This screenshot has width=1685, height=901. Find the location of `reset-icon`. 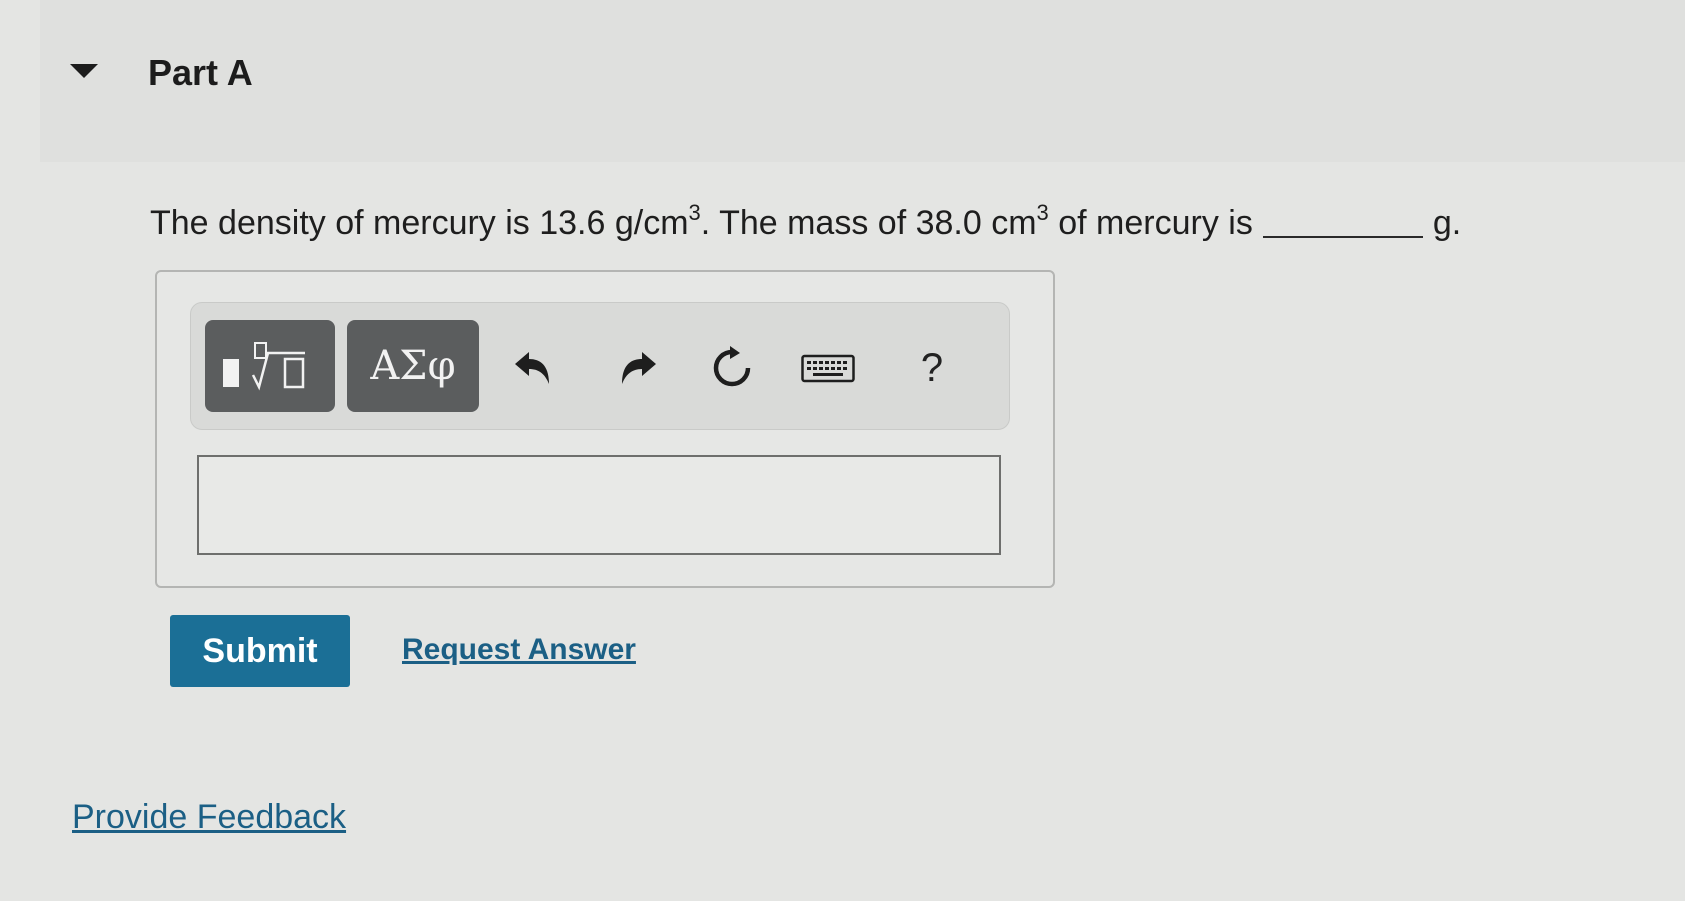

reset-icon is located at coordinates (732, 368).